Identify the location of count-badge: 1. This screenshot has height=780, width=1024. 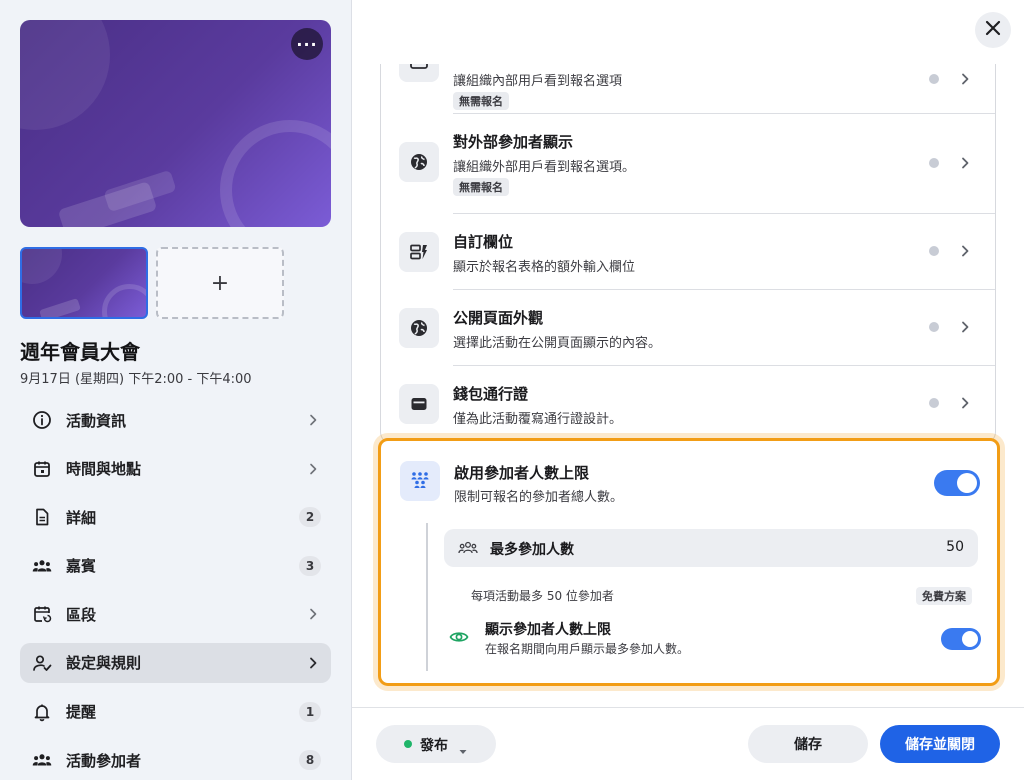
(310, 711).